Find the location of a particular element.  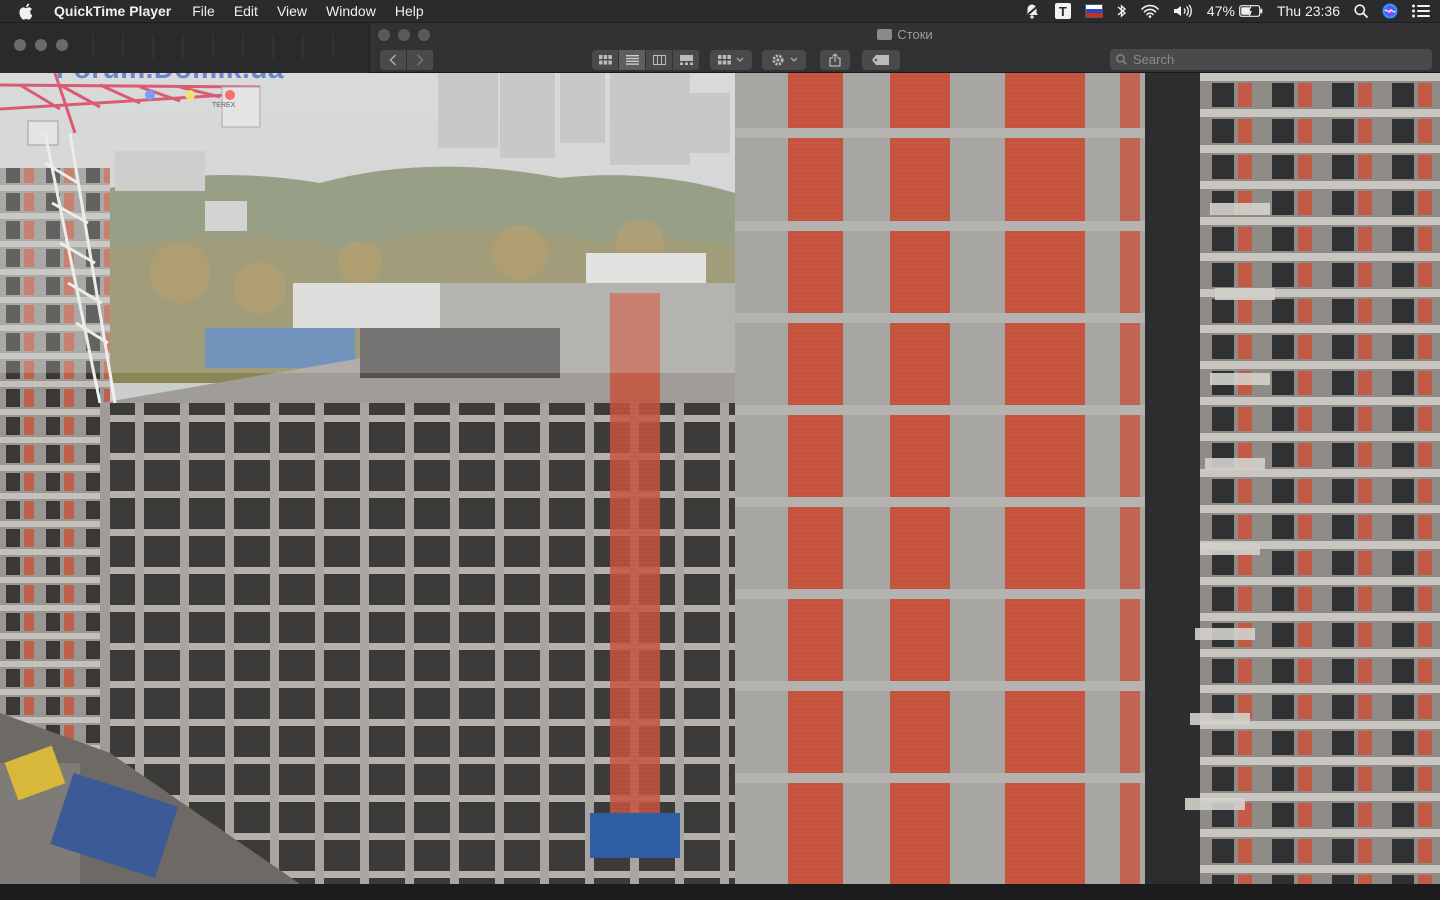

apple-menu-icon is located at coordinates (26, 11).